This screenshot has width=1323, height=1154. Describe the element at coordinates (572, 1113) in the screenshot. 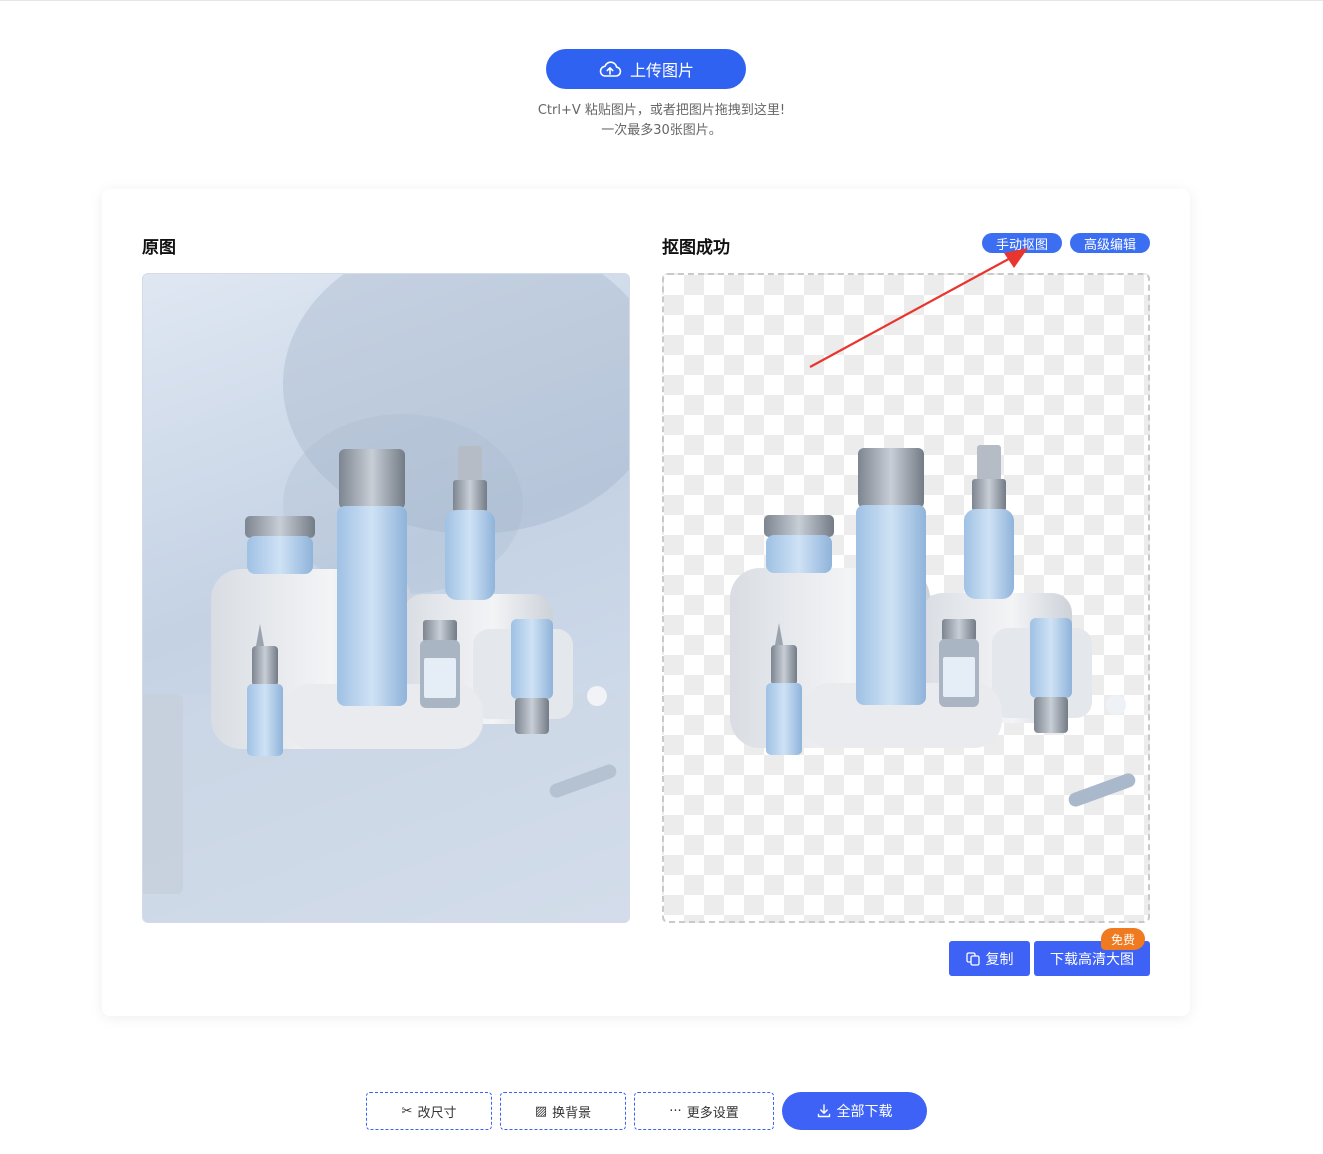

I see `change-background-label: 换背景` at that location.